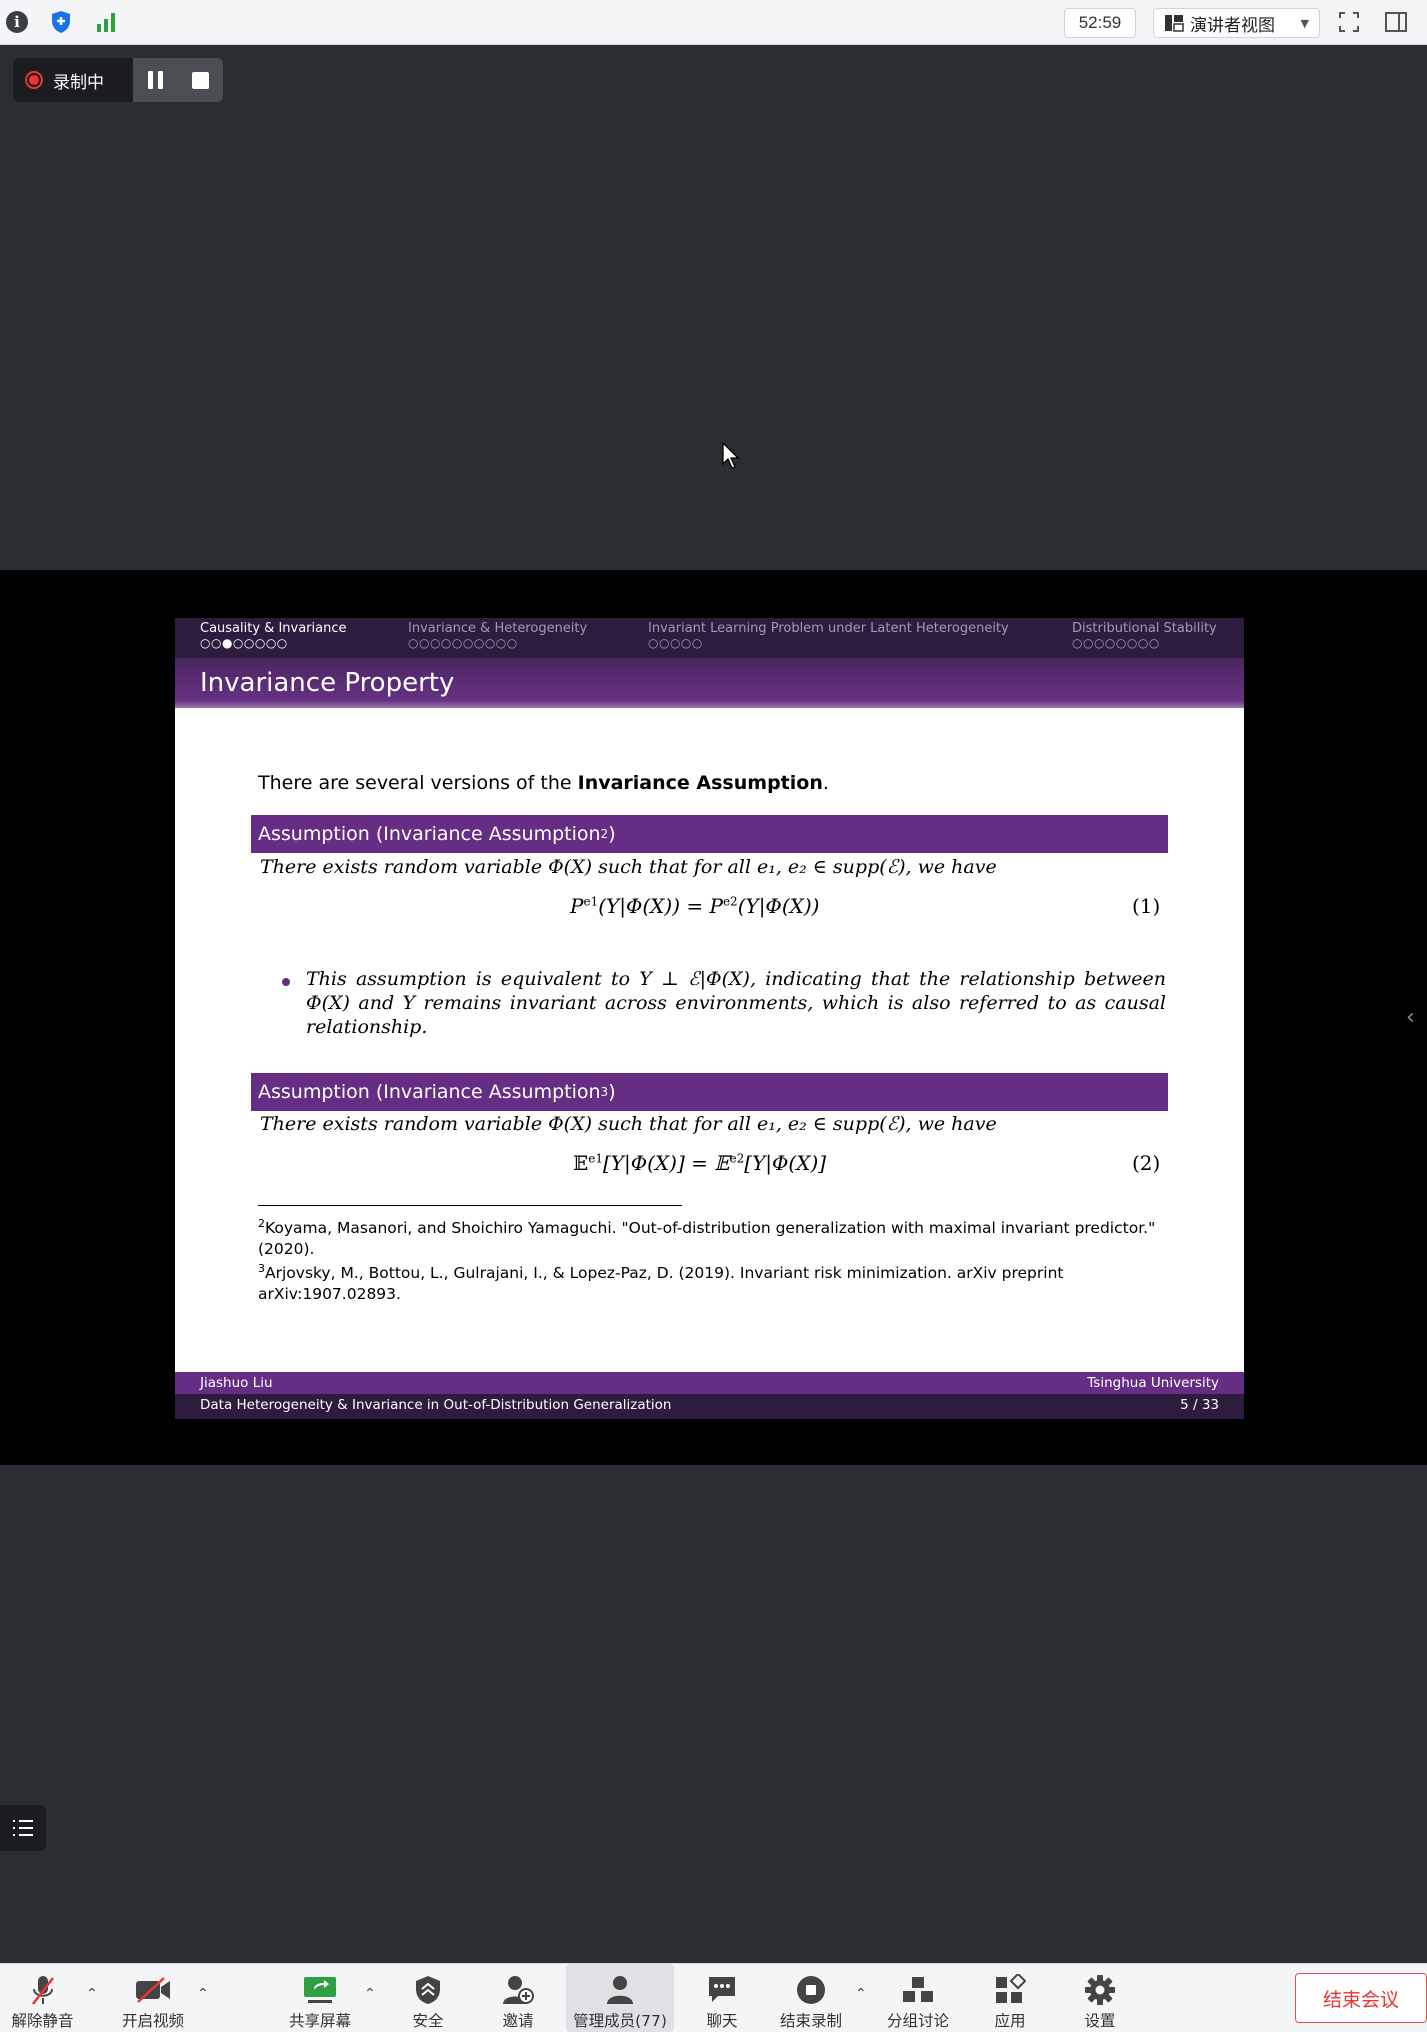  I want to click on recording-bar: 录制中, so click(118, 80).